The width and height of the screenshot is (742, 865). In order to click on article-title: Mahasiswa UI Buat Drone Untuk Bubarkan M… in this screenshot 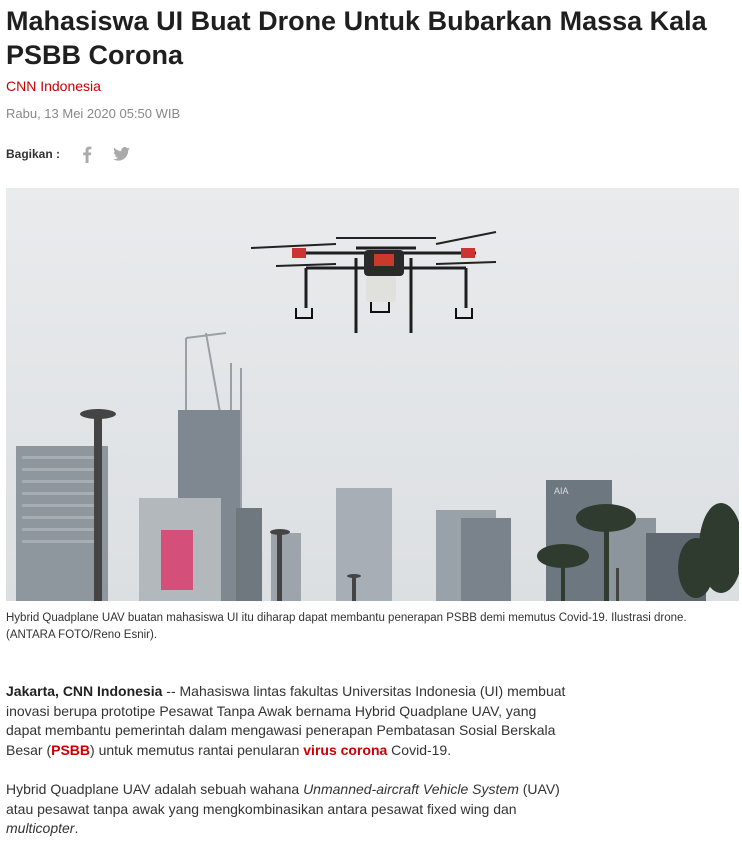, I will do `click(356, 38)`.